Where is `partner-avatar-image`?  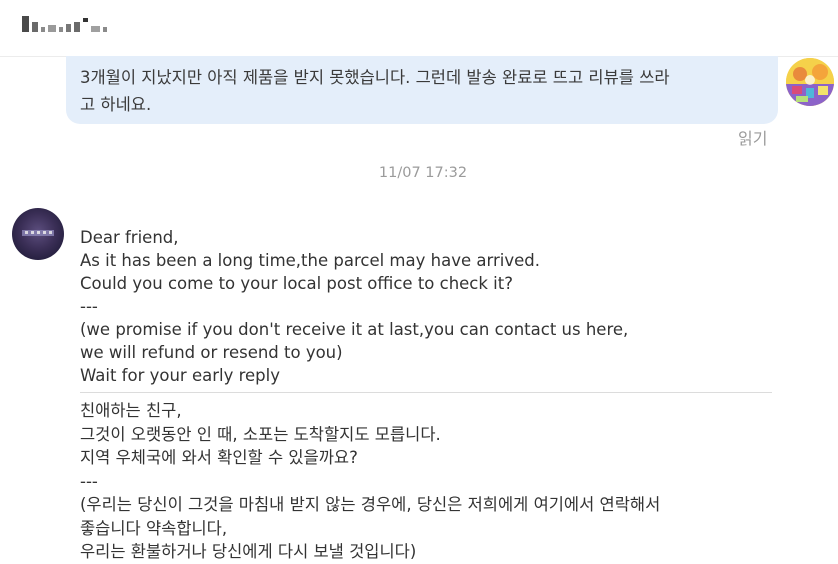 partner-avatar-image is located at coordinates (38, 233).